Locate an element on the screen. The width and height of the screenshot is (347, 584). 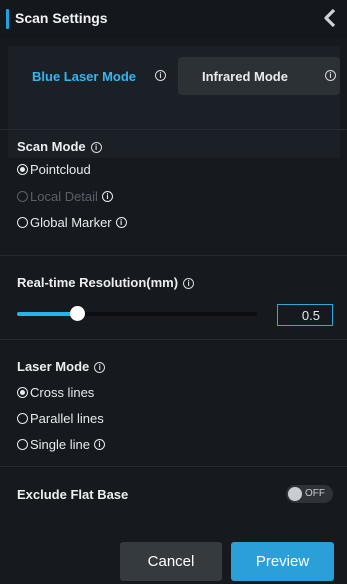
tab-blue-laser-mode: Blue Laser Mode i is located at coordinates (88, 76).